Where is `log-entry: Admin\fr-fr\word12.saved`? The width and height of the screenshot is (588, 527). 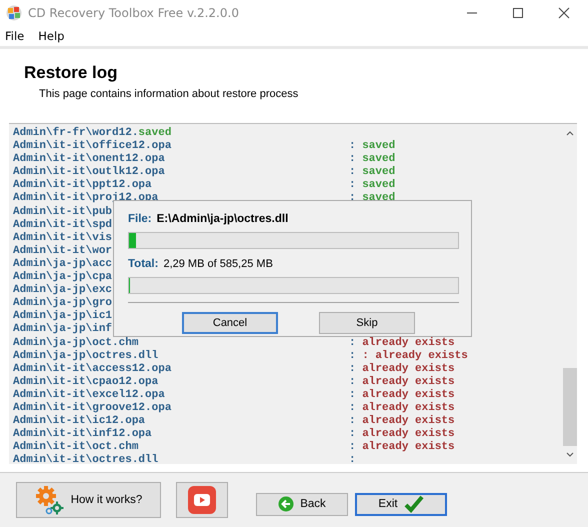
log-entry: Admin\fr-fr\word12.saved is located at coordinates (92, 133).